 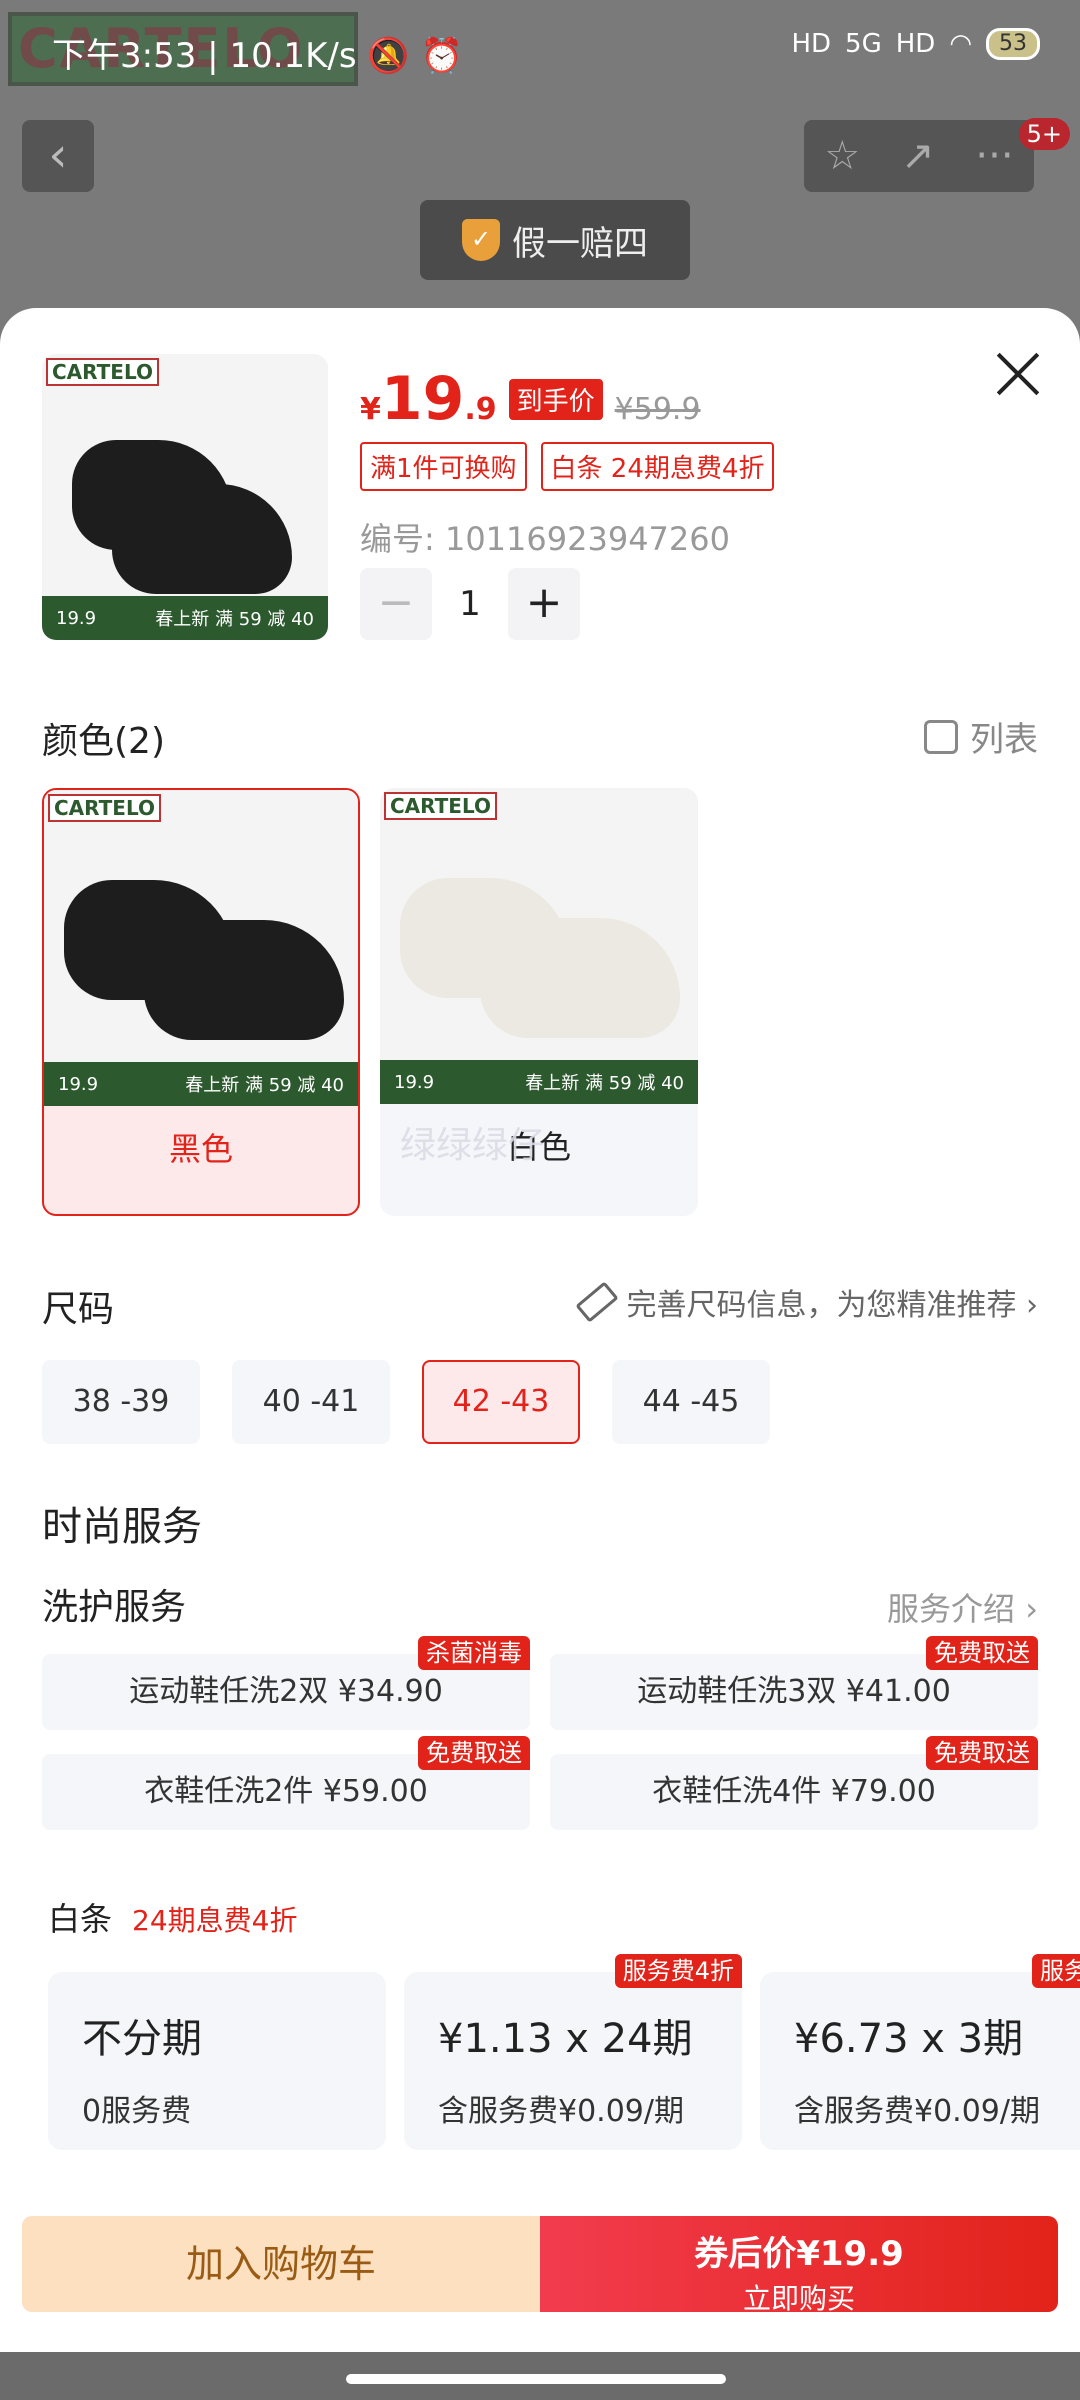 I want to click on message-badge: 5+, so click(x=1044, y=134).